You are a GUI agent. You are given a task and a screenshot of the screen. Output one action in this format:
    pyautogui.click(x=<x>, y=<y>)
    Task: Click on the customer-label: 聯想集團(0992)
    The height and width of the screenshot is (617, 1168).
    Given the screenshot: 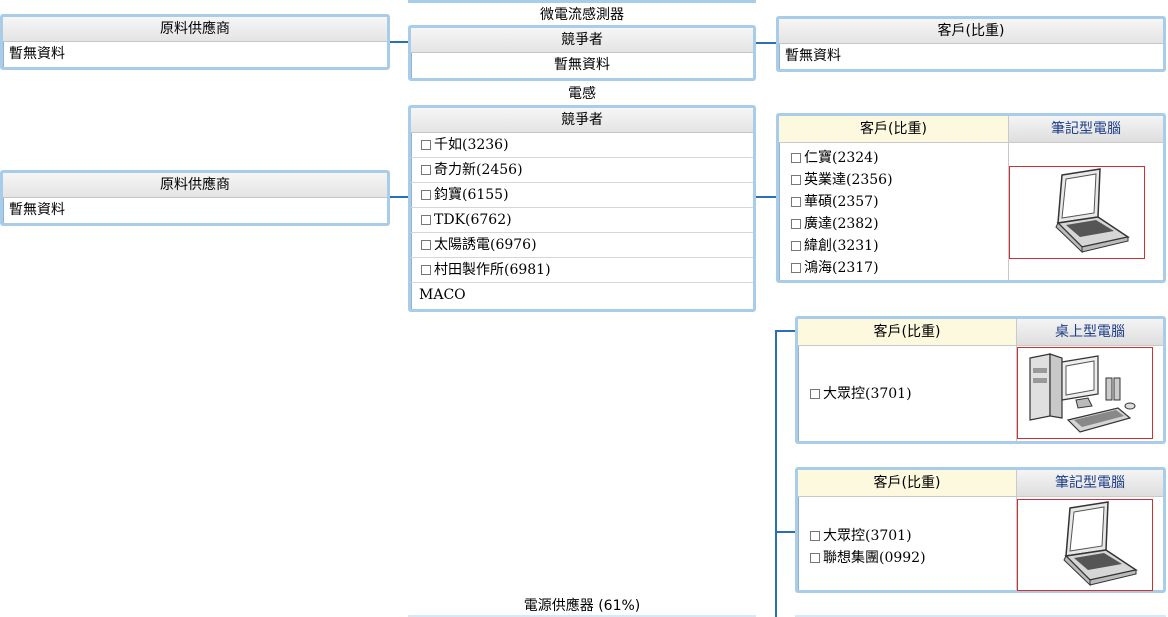 What is the action you would take?
    pyautogui.click(x=874, y=558)
    